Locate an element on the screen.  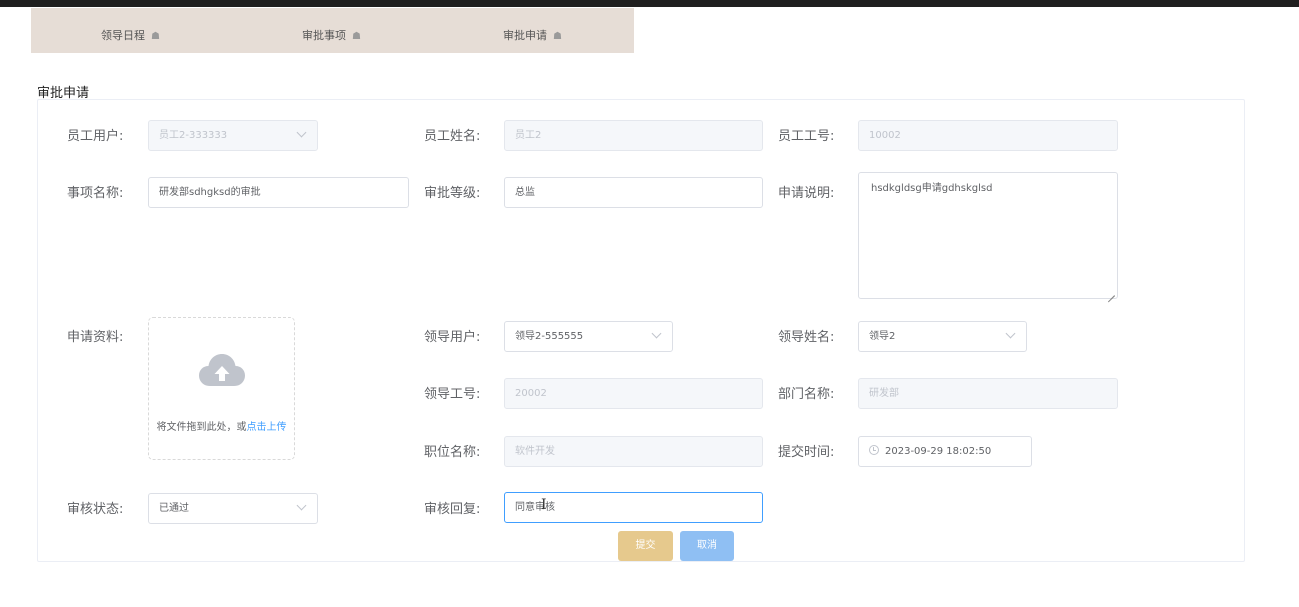
leader-no-field: 20002 is located at coordinates (633, 393).